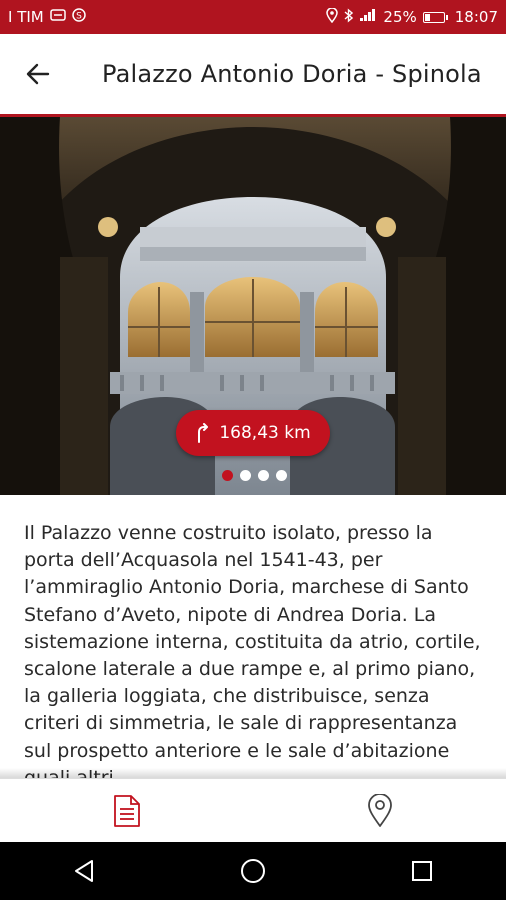 The height and width of the screenshot is (900, 506). I want to click on bottom-navigation, so click(253, 810).